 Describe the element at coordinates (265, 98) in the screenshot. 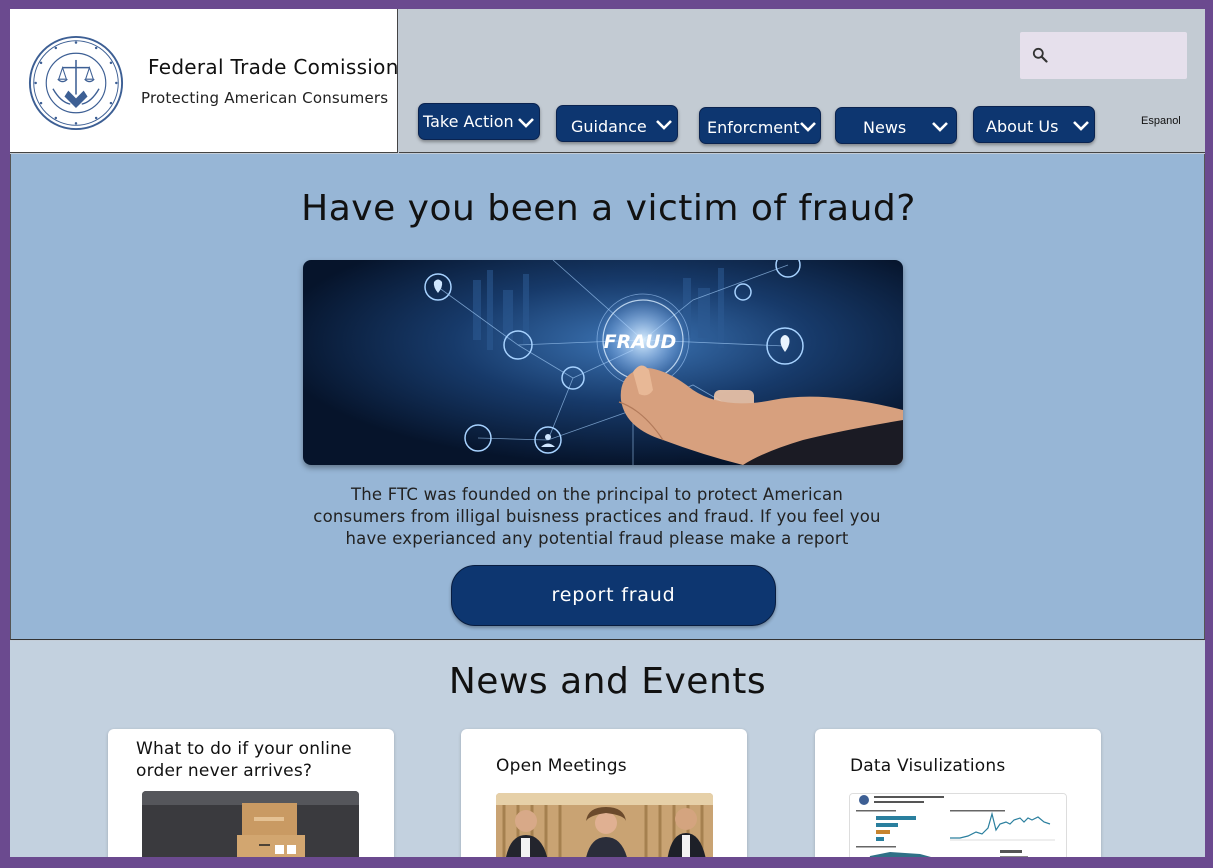

I see `organization-tagline: Protecting American Consumers` at that location.